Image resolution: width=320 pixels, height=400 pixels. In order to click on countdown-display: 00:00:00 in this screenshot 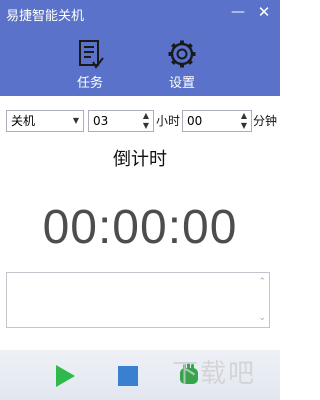, I will do `click(140, 227)`.